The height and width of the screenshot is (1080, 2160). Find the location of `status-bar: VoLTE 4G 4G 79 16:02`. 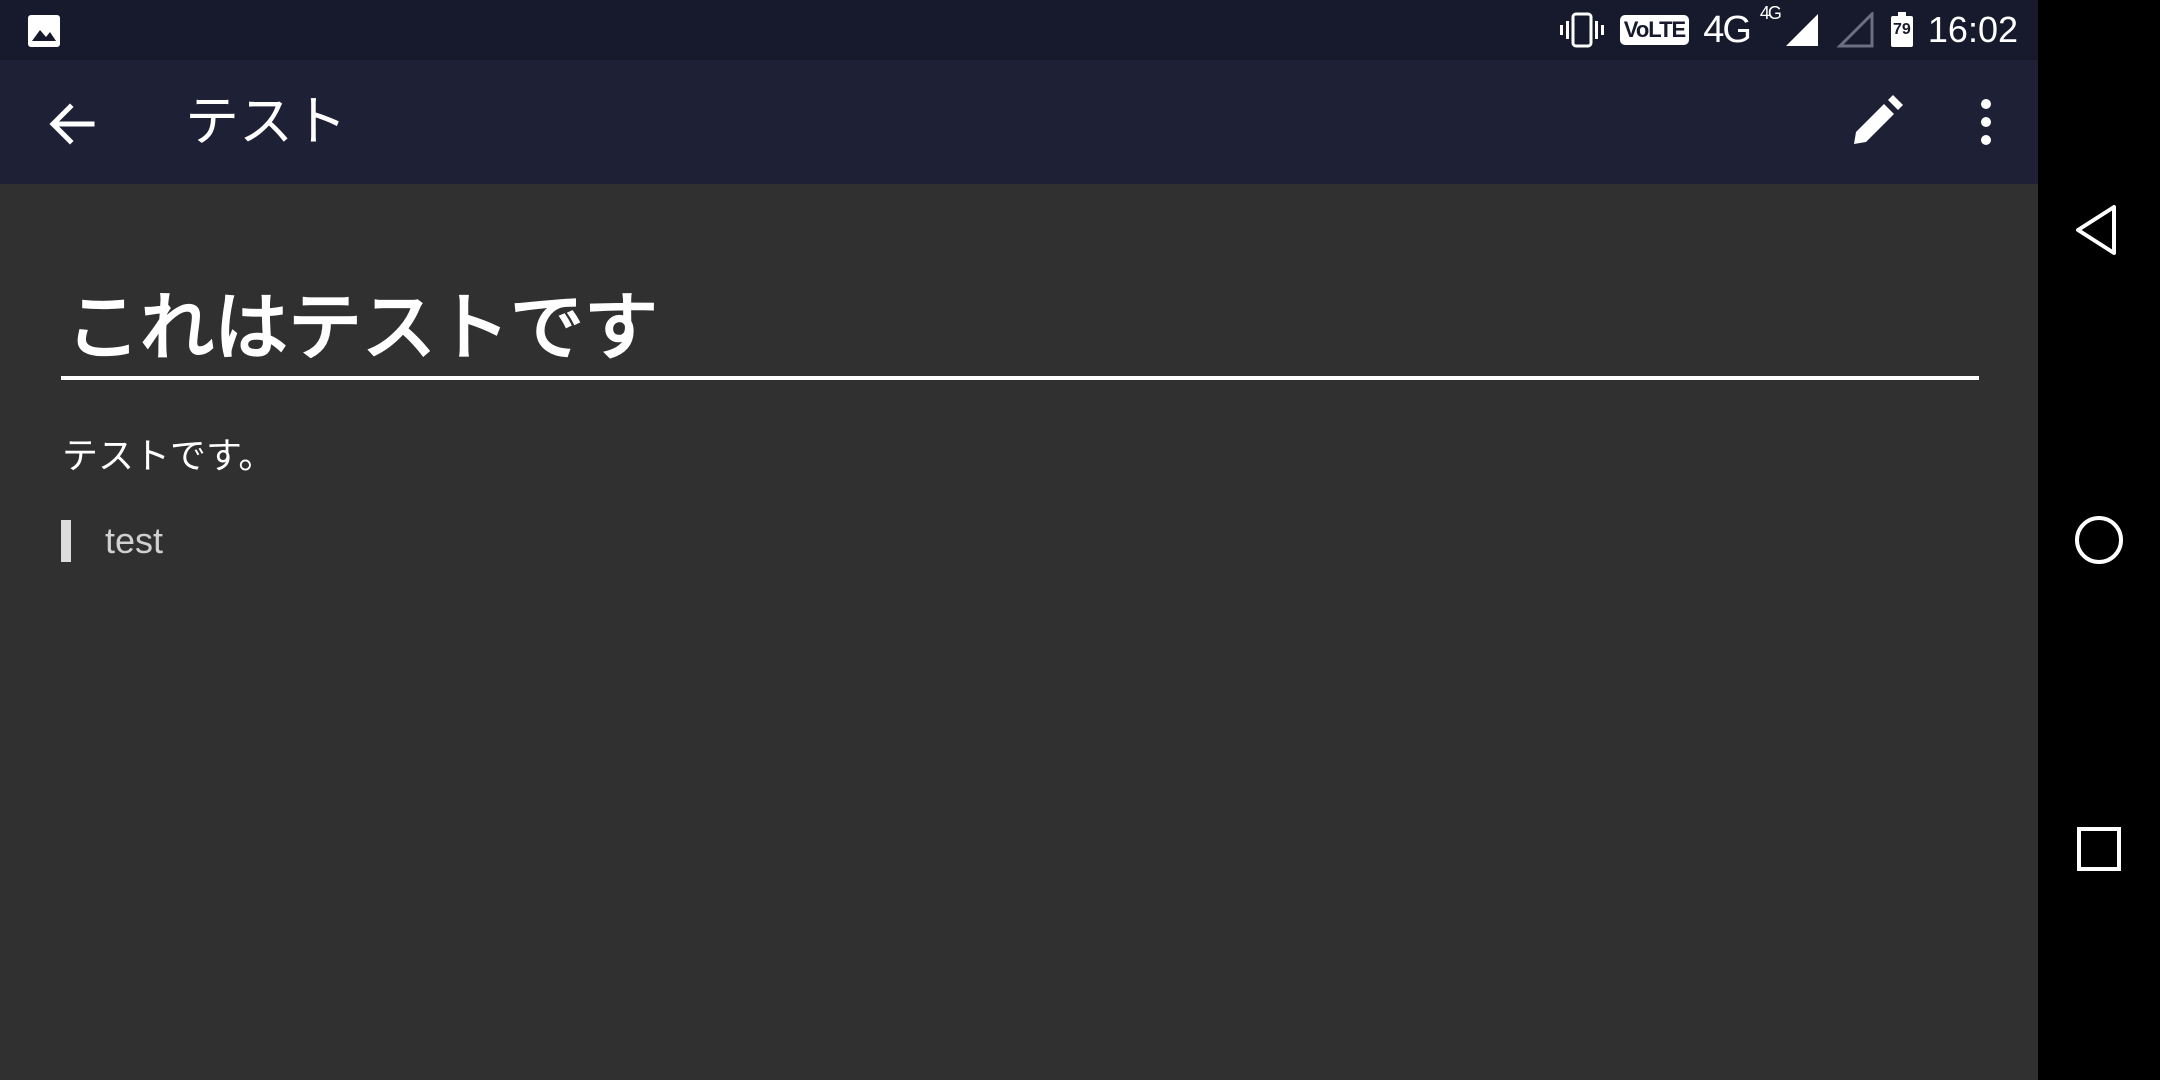

status-bar: VoLTE 4G 4G 79 16:02 is located at coordinates (1019, 30).